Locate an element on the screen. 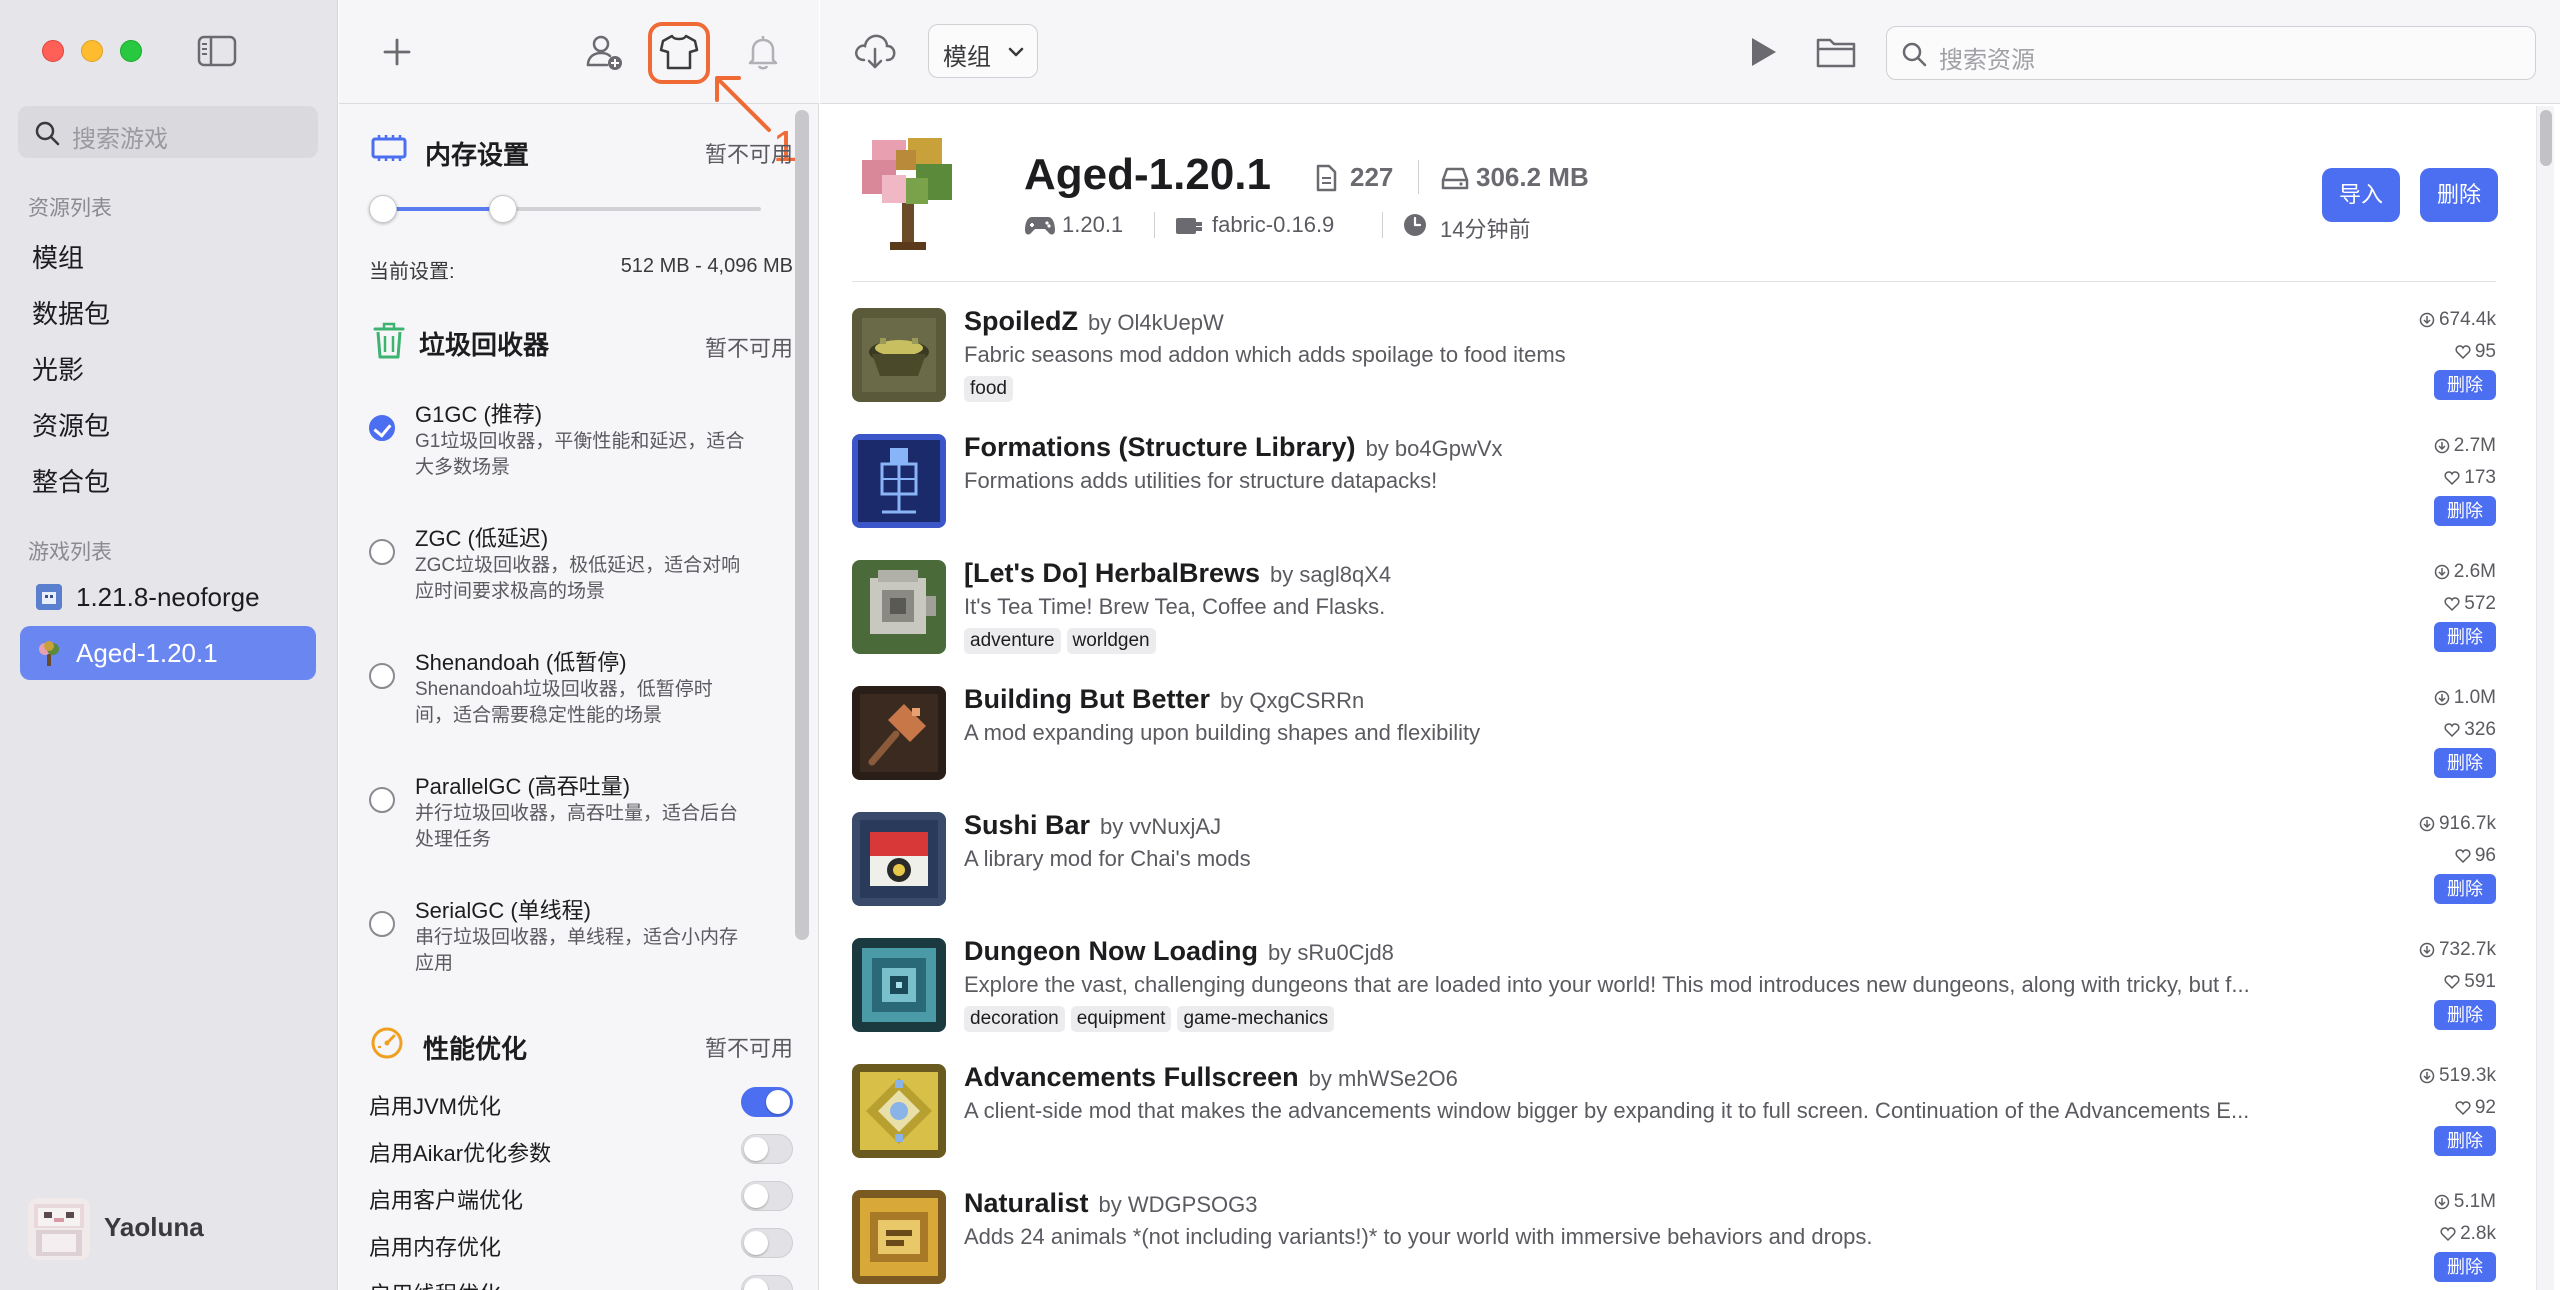  cloud-download-icon is located at coordinates (875, 52).